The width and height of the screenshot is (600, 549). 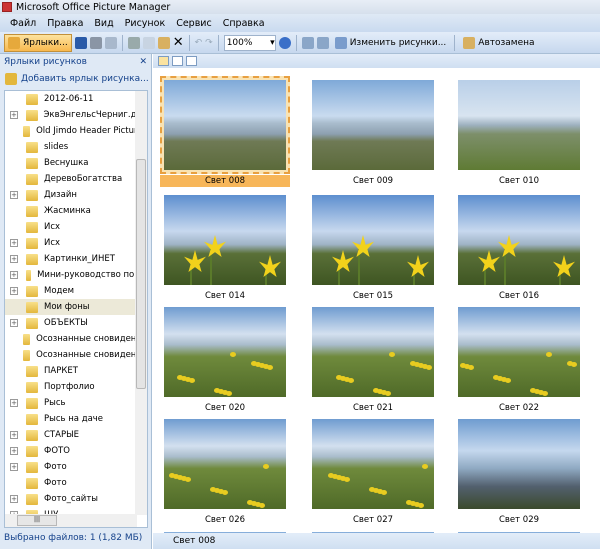 What do you see at coordinates (76, 323) in the screenshot?
I see `folder-item: + ОБЪЕКТЫ` at bounding box center [76, 323].